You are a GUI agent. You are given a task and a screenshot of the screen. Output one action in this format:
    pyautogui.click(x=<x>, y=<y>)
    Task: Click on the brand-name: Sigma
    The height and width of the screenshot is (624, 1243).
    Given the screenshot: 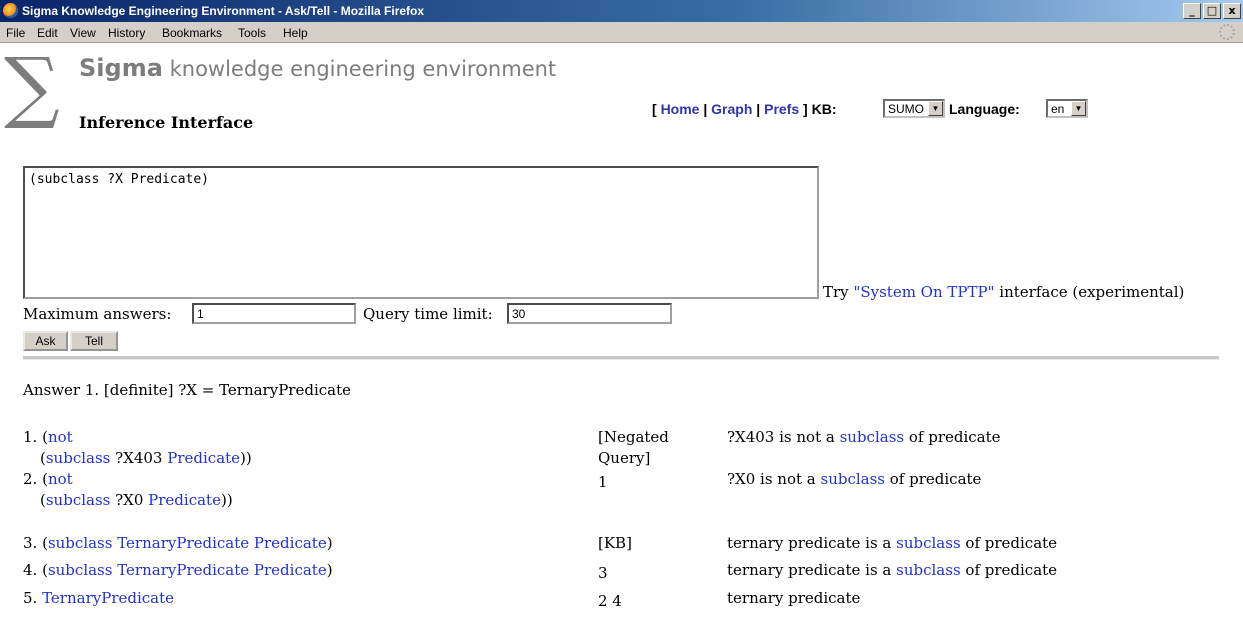 What is the action you would take?
    pyautogui.click(x=121, y=68)
    